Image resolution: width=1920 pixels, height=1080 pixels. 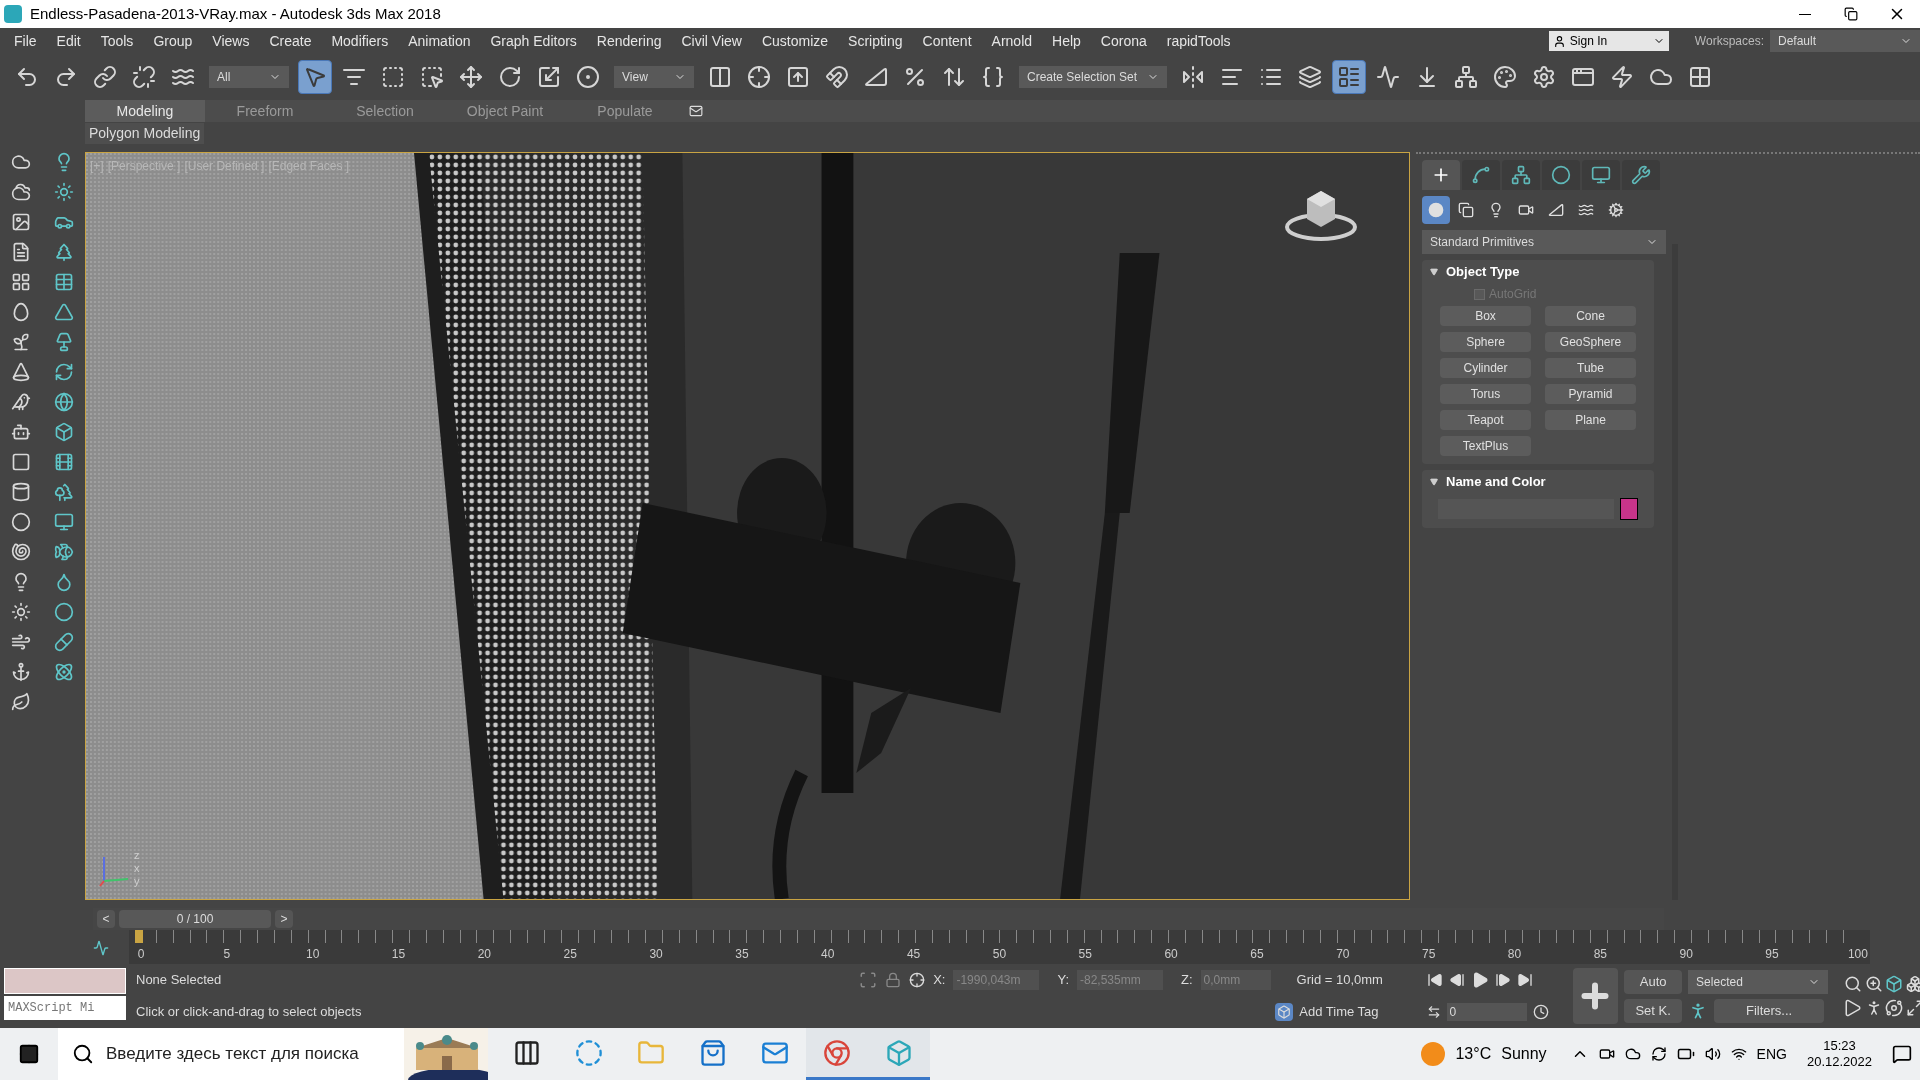 What do you see at coordinates (1339, 1012) in the screenshot?
I see `time-tag-label: Add Time Tag` at bounding box center [1339, 1012].